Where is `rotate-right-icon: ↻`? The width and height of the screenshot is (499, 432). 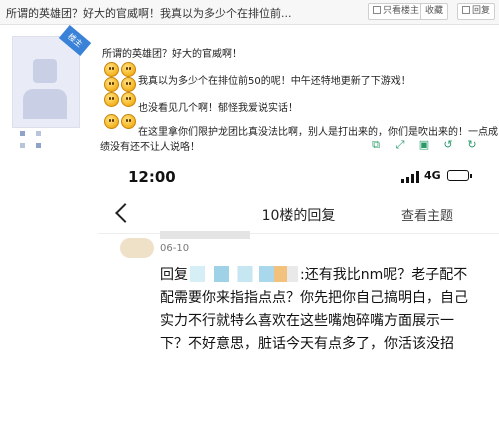 rotate-right-icon: ↻ is located at coordinates (472, 144).